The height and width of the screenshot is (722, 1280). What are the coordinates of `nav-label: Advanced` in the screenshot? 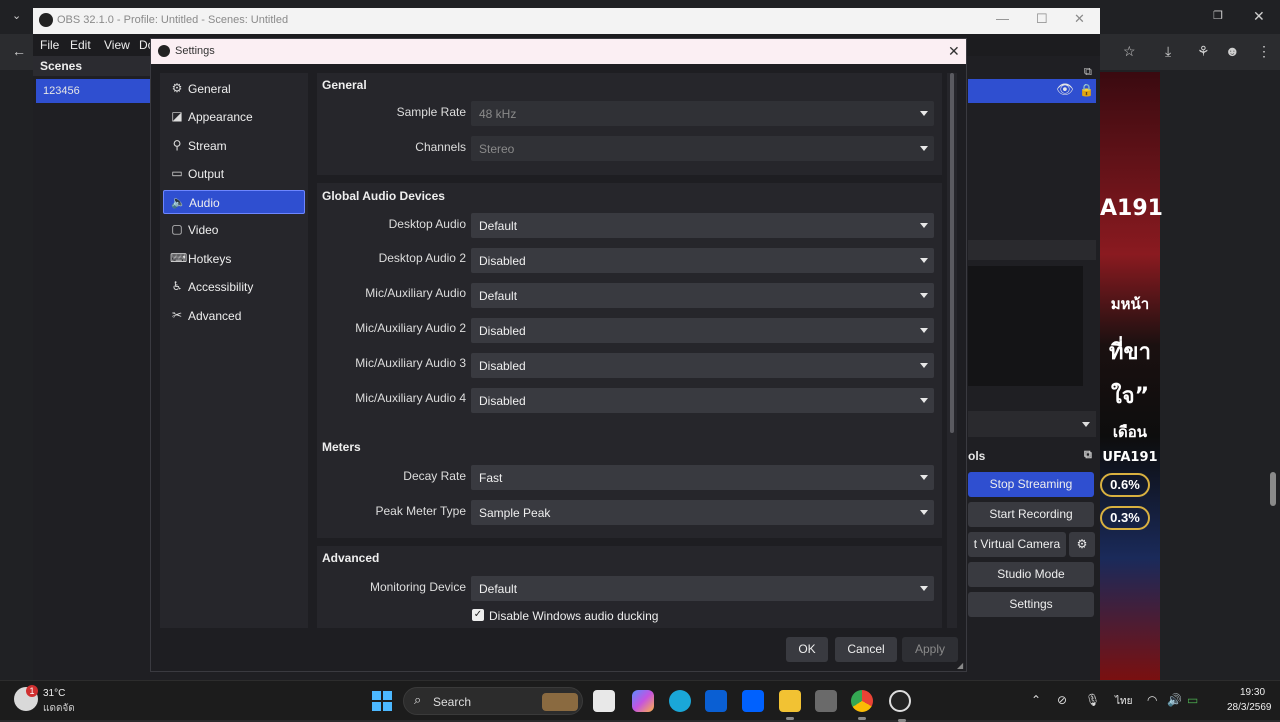 It's located at (215, 316).